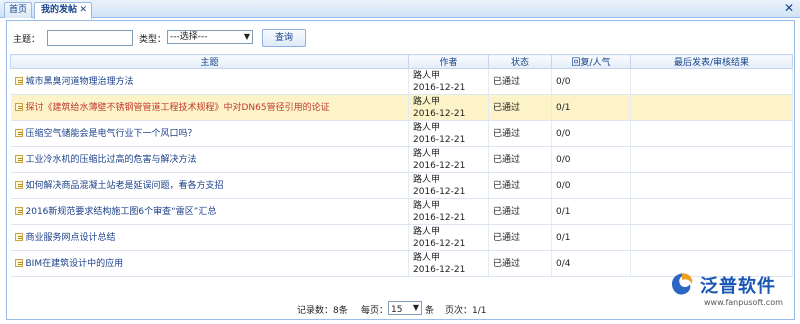 This screenshot has height=324, width=800. Describe the element at coordinates (789, 8) in the screenshot. I see `window-close-icon: ✕` at that location.